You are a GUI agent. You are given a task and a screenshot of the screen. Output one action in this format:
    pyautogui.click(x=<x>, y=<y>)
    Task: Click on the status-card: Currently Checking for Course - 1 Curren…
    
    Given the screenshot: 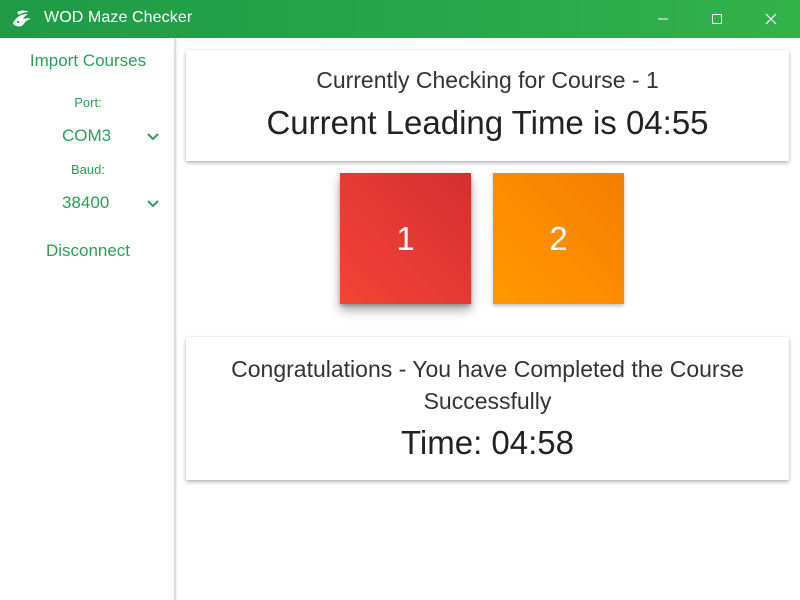 What is the action you would take?
    pyautogui.click(x=487, y=105)
    